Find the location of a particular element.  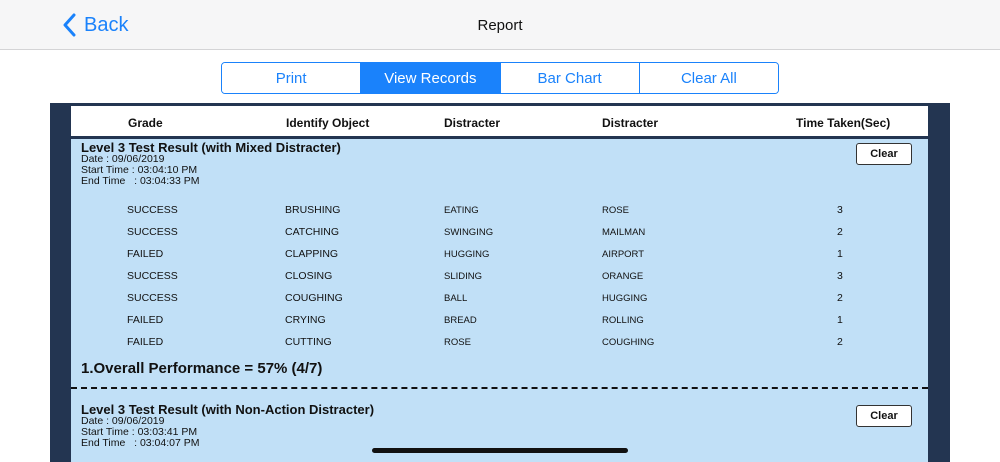

object-cell: CLAPPING is located at coordinates (312, 254).